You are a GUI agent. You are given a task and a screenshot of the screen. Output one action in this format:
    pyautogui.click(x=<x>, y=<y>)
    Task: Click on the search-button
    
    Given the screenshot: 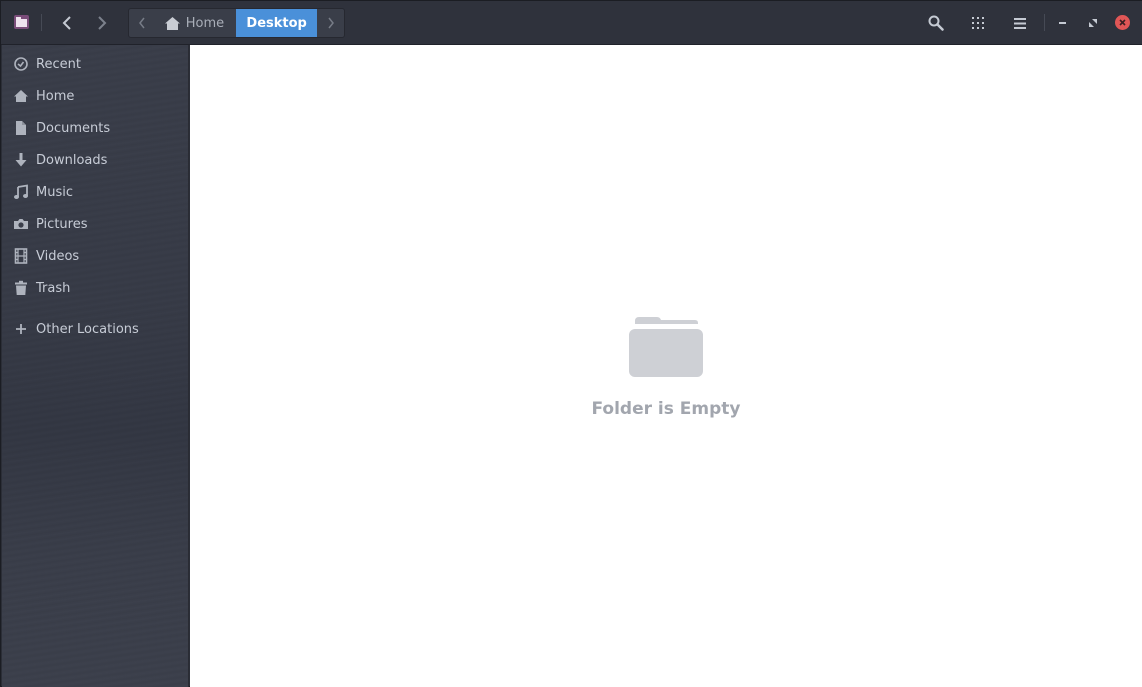 What is the action you would take?
    pyautogui.click(x=936, y=23)
    